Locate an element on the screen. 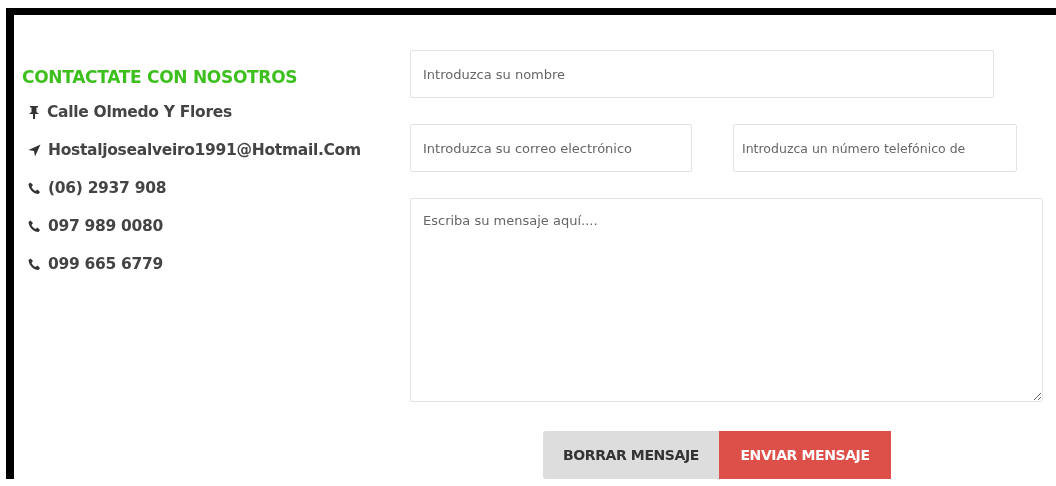 The image size is (1056, 486). phone-field: Introduzca un número telefónico de is located at coordinates (875, 148).